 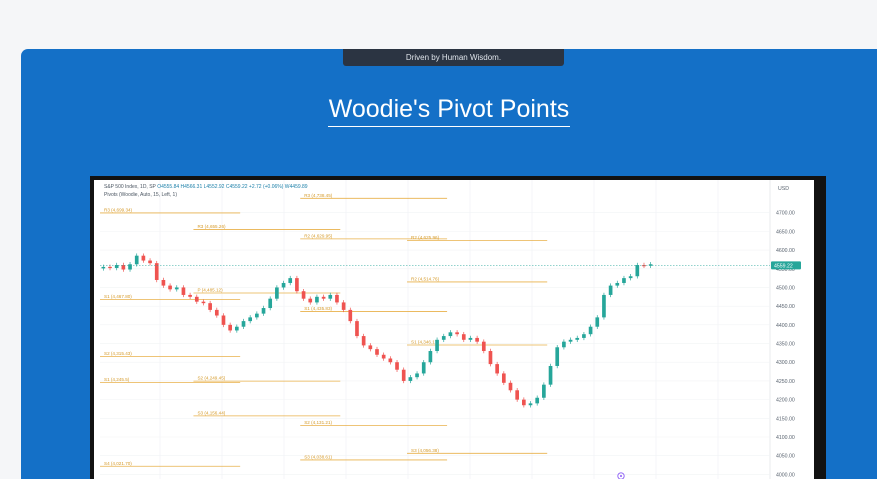 What do you see at coordinates (785, 232) in the screenshot?
I see `price-axis-tick-label: 4650.00` at bounding box center [785, 232].